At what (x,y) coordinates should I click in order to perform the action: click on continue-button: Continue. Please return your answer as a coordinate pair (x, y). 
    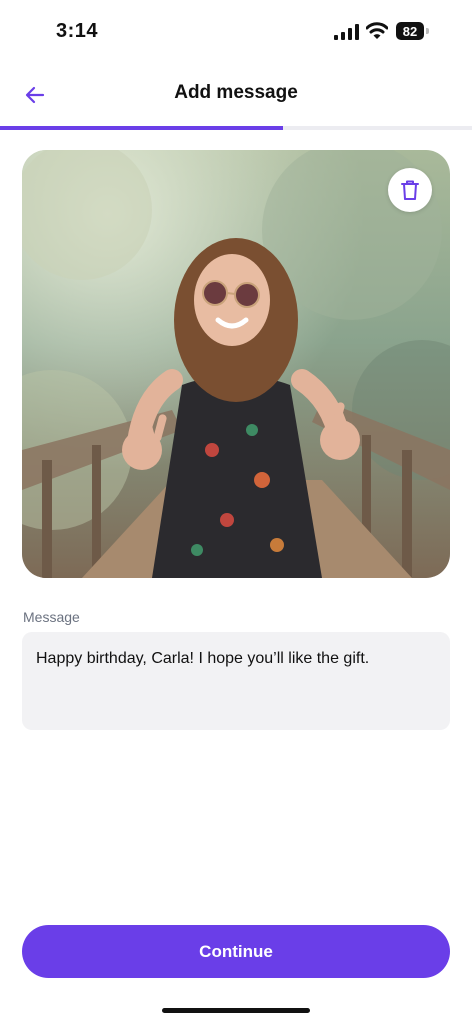
    Looking at the image, I should click on (236, 951).